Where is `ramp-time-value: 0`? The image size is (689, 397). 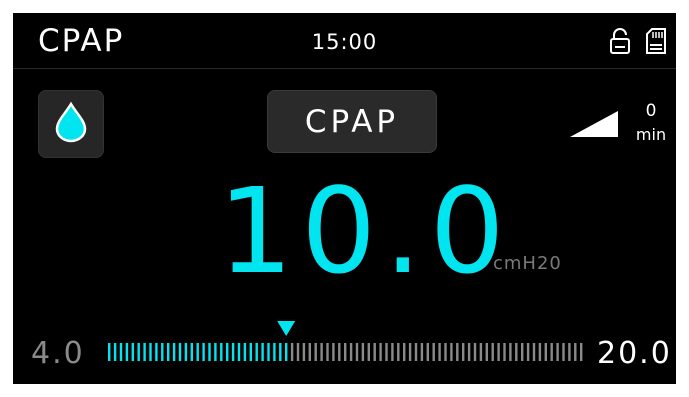
ramp-time-value: 0 is located at coordinates (651, 111).